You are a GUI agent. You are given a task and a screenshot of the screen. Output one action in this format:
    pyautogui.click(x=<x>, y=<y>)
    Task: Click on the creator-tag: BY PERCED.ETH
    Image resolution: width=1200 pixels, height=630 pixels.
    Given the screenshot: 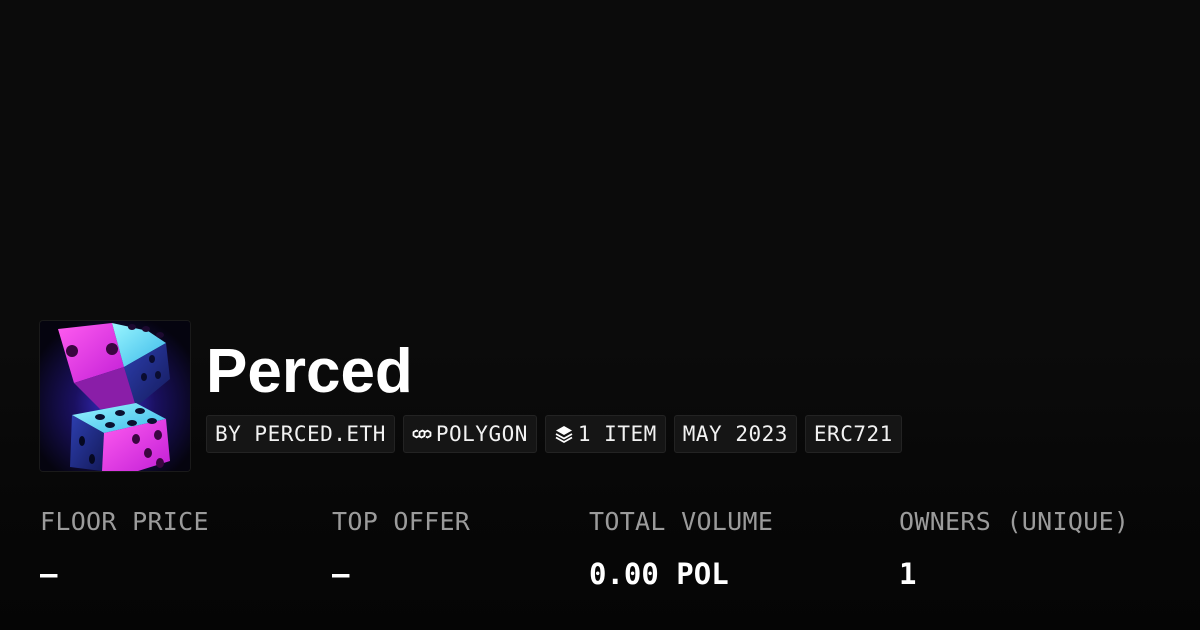 What is the action you would take?
    pyautogui.click(x=300, y=434)
    